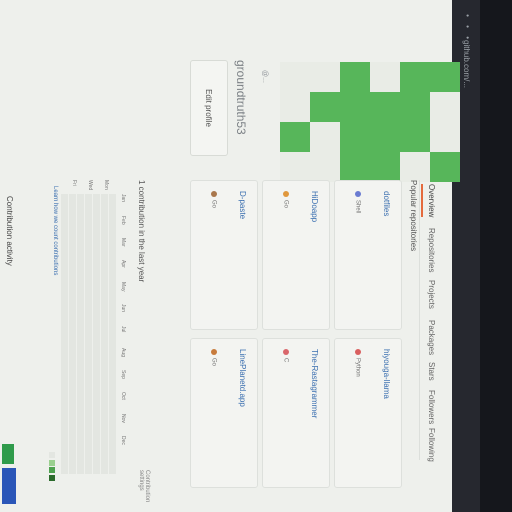  What do you see at coordinates (431, 407) in the screenshot?
I see `tab-followers: Followers` at bounding box center [431, 407].